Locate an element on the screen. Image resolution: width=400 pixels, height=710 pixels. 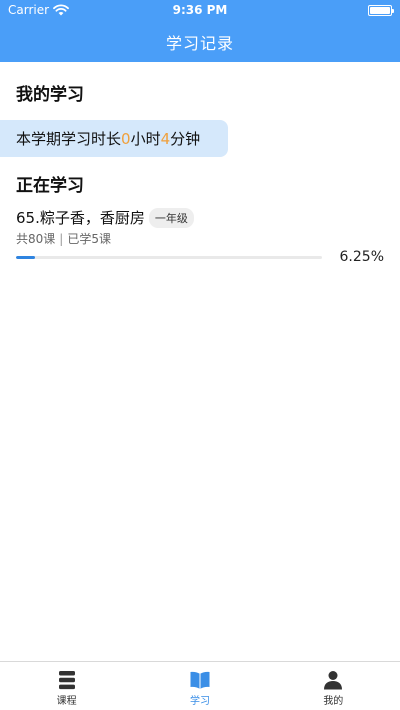
course-title: 65.粽子香，香厨房 is located at coordinates (80, 218).